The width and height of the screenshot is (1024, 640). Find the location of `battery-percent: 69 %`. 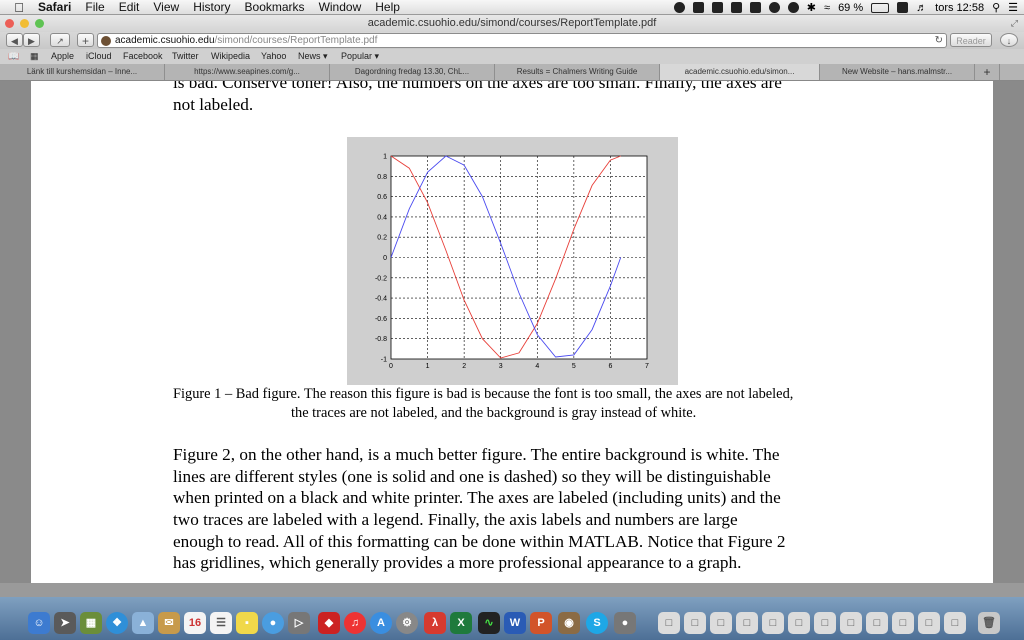

battery-percent: 69 % is located at coordinates (850, 8).